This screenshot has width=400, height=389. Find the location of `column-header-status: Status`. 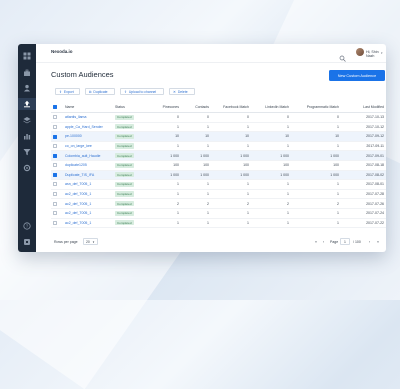

column-header-status: Status is located at coordinates (130, 107).